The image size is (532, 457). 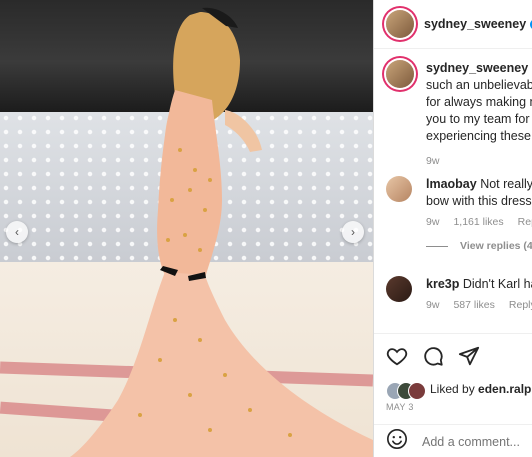 What do you see at coordinates (479, 102) in the screenshot?
I see `caption-line: for always making m` at bounding box center [479, 102].